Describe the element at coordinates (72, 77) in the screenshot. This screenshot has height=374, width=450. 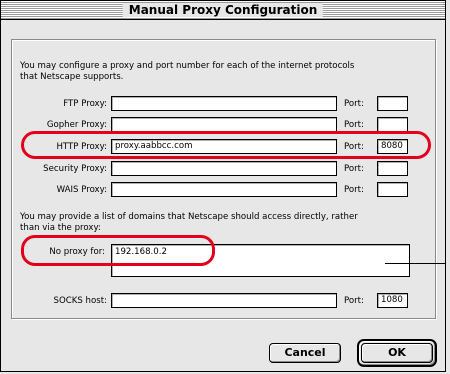
I see `intro-line-2: that Netscape supports.` at that location.